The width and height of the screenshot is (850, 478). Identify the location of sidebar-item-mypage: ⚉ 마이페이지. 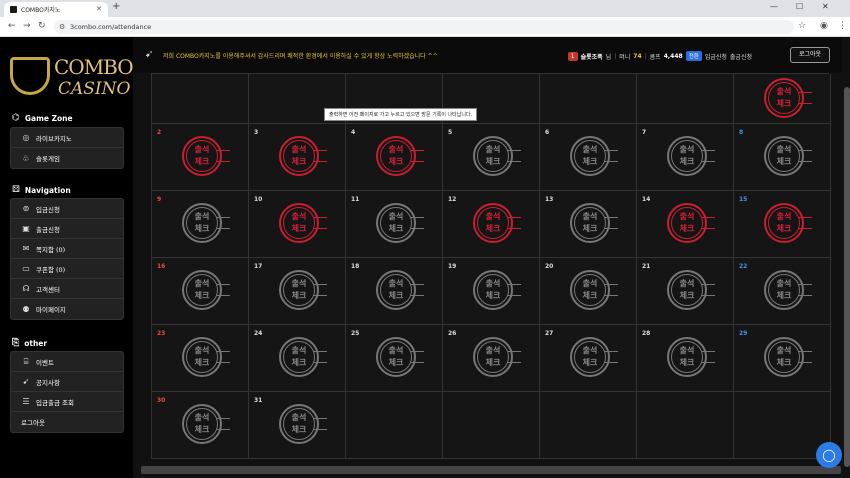
(67, 309).